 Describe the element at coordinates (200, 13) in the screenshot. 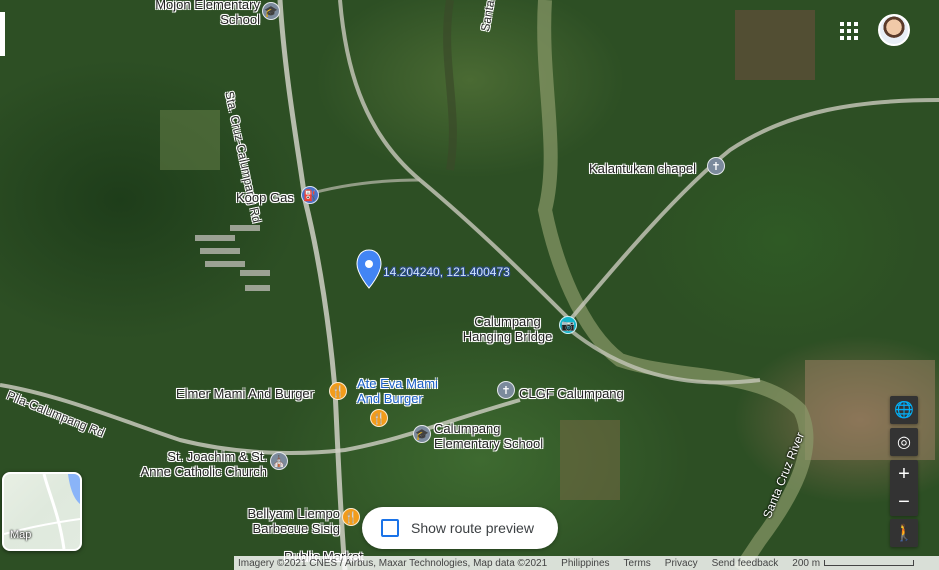

I see `label-mojon-school: Mojon Elementary School` at that location.